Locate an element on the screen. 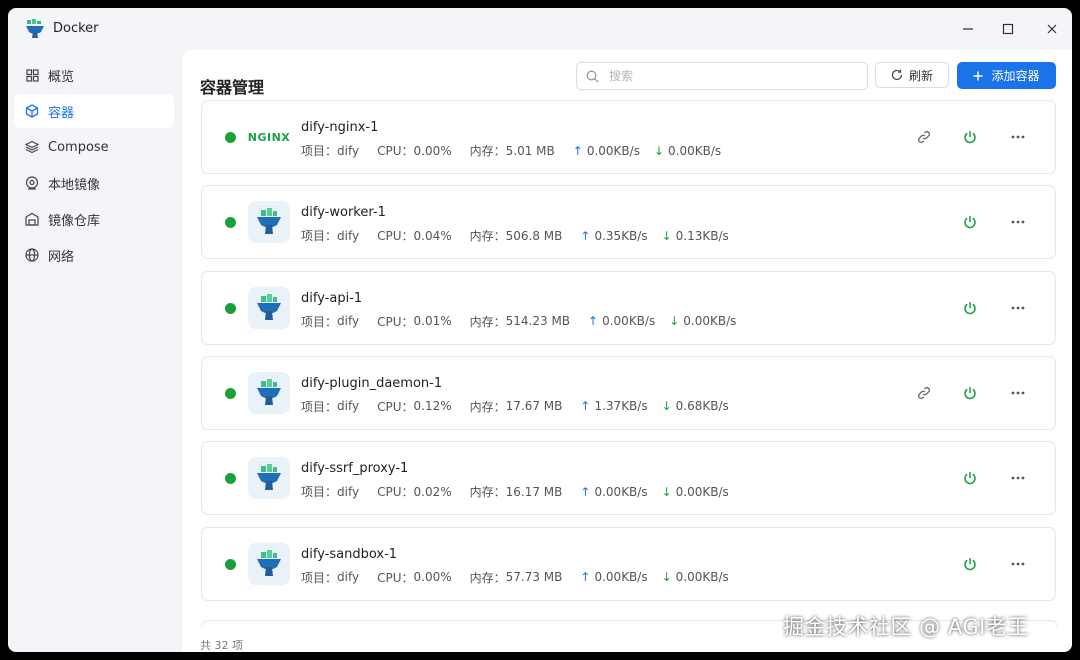 This screenshot has height=660, width=1080. refresh-button: 刷新 is located at coordinates (912, 75).